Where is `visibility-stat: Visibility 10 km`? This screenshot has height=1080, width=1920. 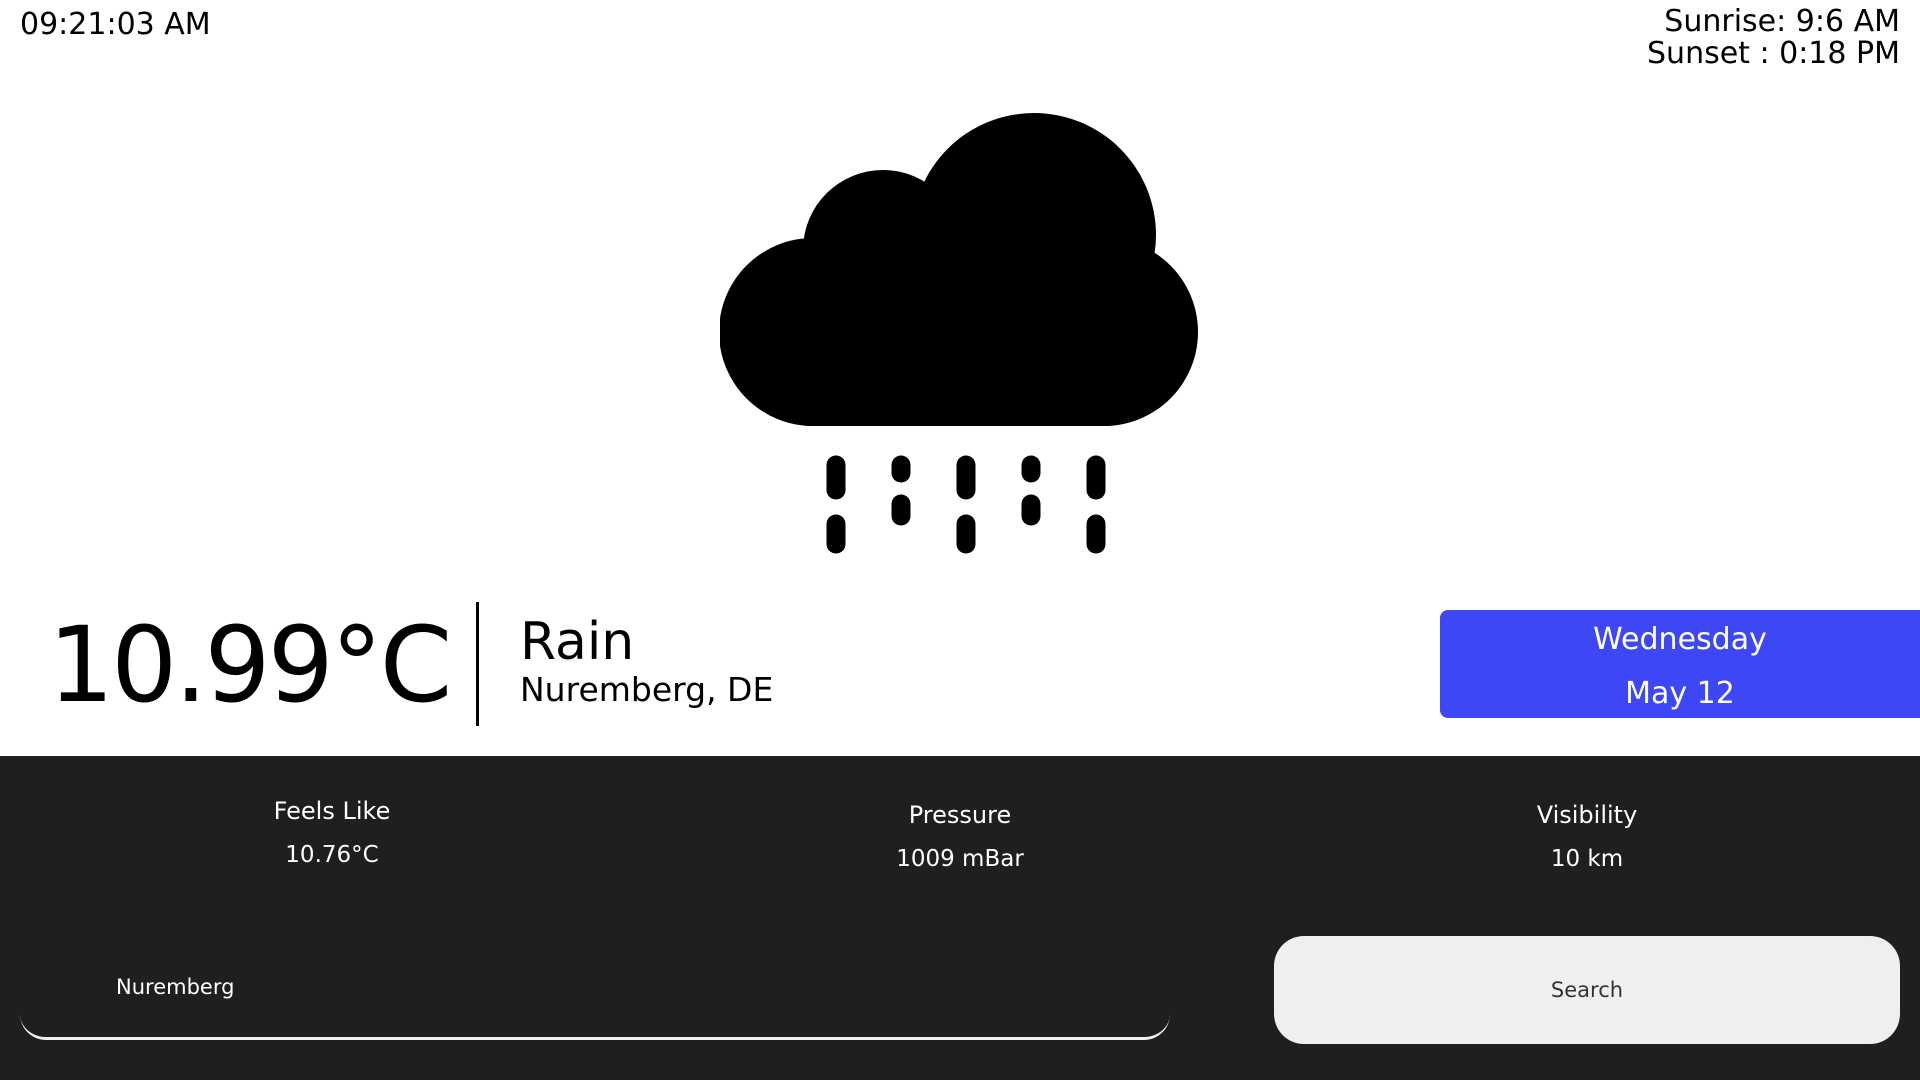
visibility-stat: Visibility 10 km is located at coordinates (1587, 837).